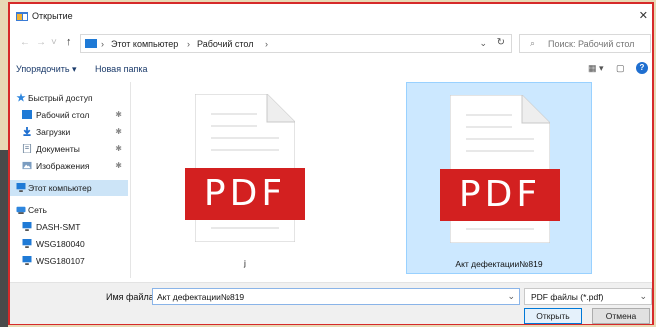 The width and height of the screenshot is (656, 327). Describe the element at coordinates (58, 227) in the screenshot. I see `sidebar-item-label: DASH-SMT` at that location.